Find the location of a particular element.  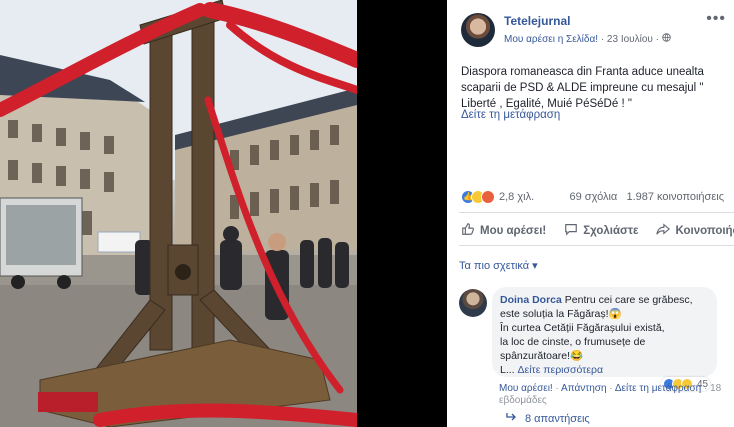

post-meta: Μου αρέσει η Σελίδα! · 23 Ιουλίου · is located at coordinates (587, 39).